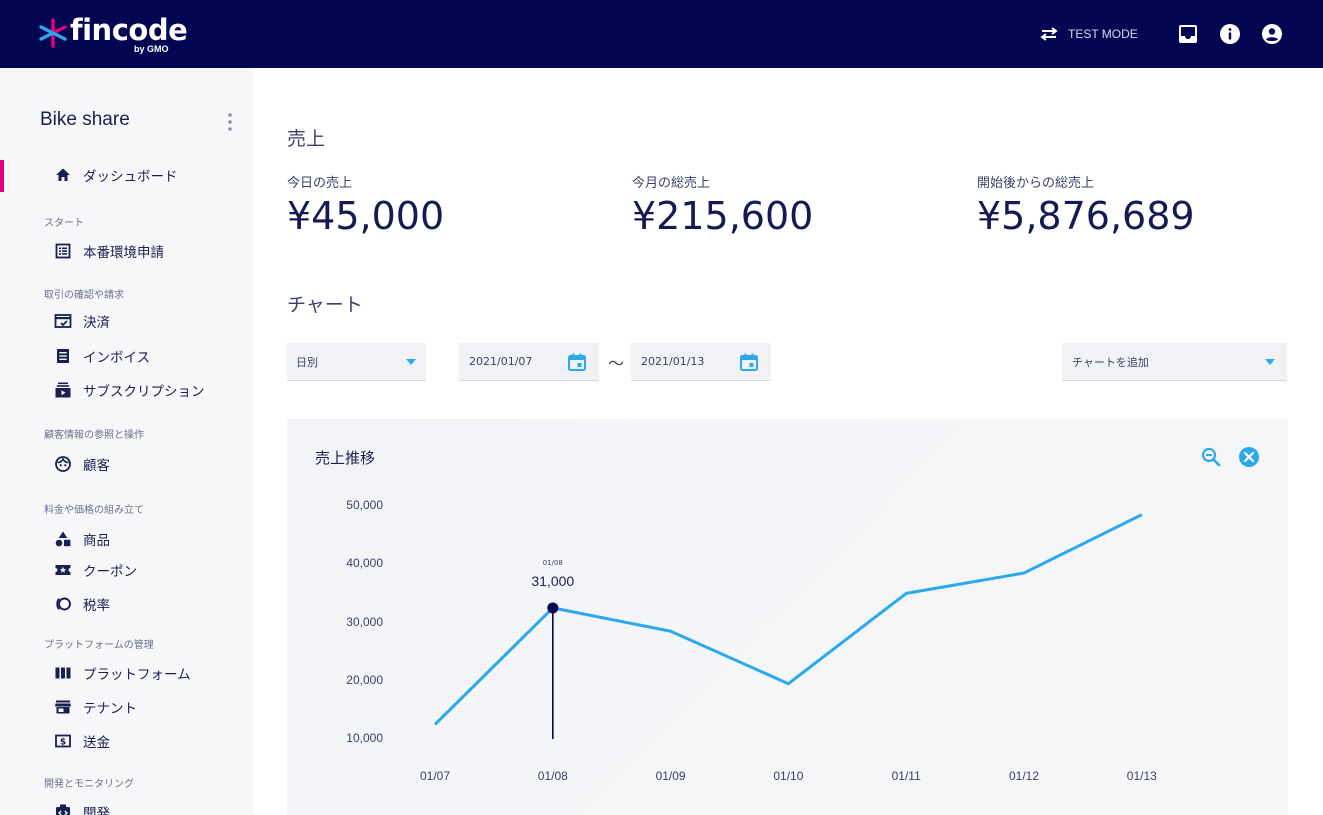 The width and height of the screenshot is (1323, 815). What do you see at coordinates (89, 784) in the screenshot?
I see `sidebar-section-development: 開発とモニタリング` at bounding box center [89, 784].